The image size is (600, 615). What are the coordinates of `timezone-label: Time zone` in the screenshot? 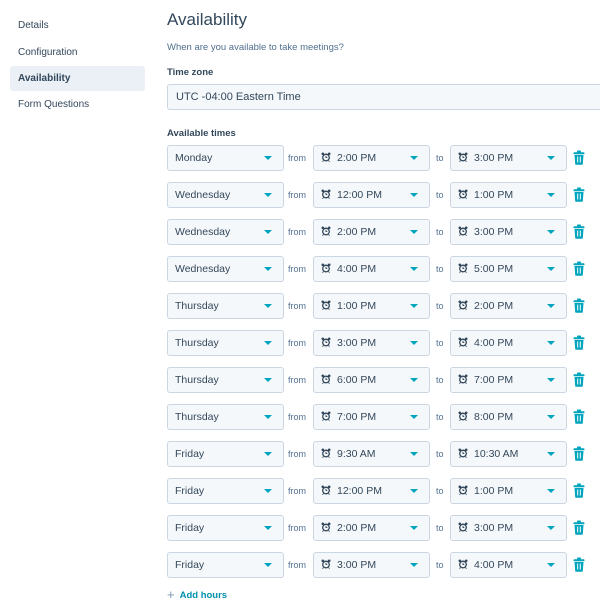 It's located at (190, 72).